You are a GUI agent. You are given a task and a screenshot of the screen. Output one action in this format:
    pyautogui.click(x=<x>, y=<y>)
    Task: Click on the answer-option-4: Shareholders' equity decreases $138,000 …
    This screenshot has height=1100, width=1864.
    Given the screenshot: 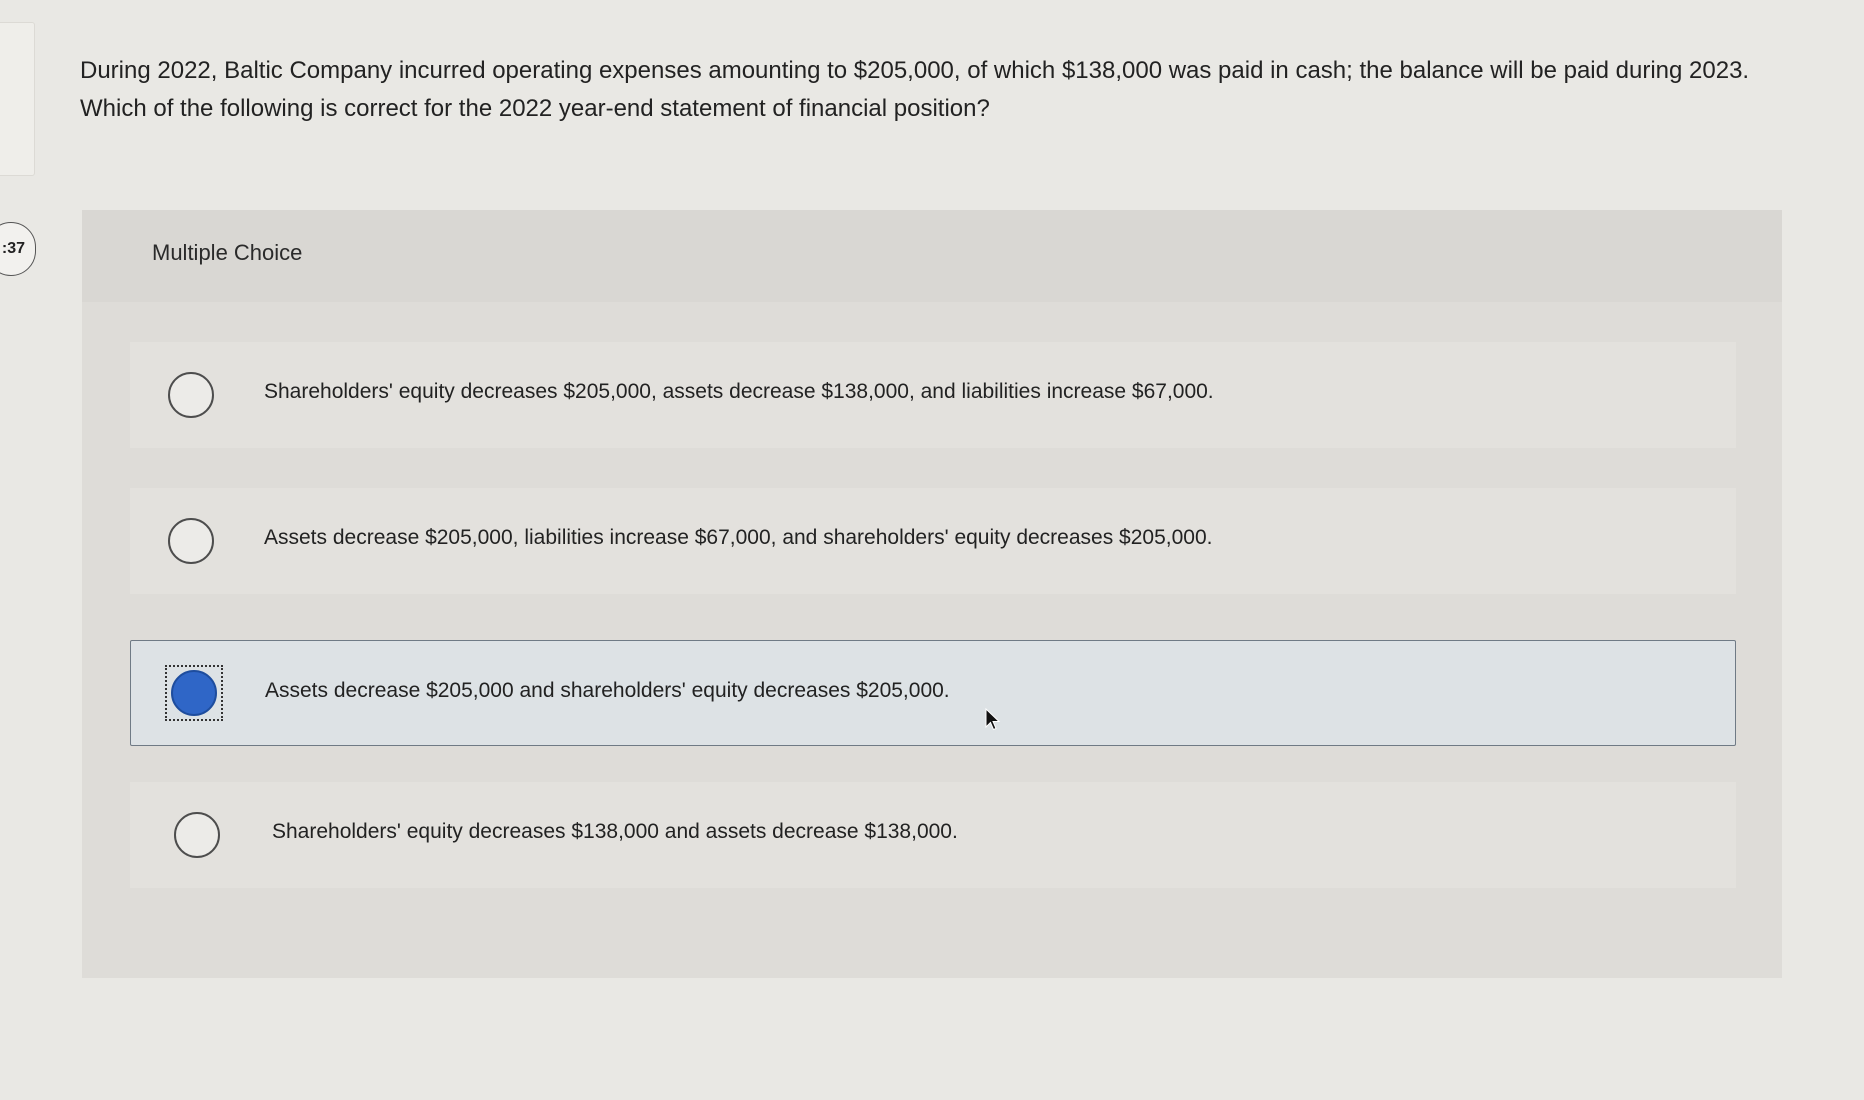 What is the action you would take?
    pyautogui.click(x=933, y=835)
    